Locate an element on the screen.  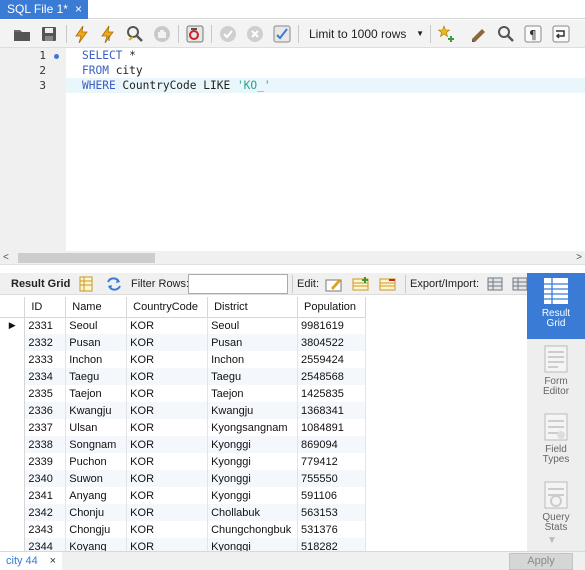
execute-current-icon: I is located at coordinates (108, 34).